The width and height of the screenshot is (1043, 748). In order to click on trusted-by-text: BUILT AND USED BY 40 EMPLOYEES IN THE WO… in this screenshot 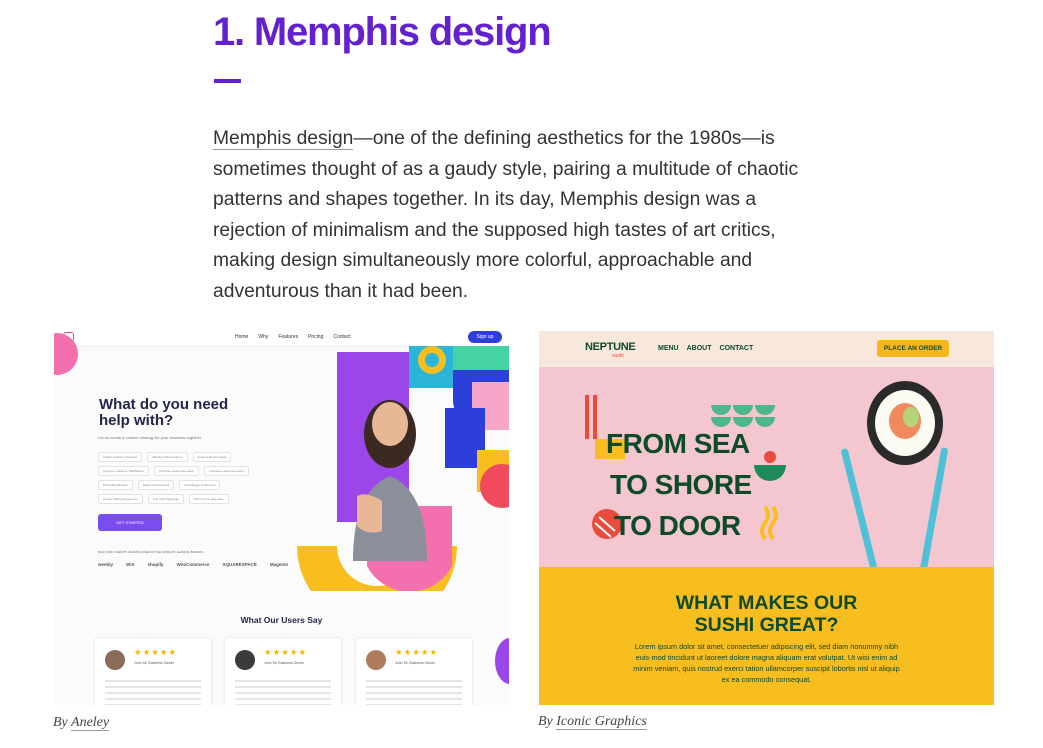, I will do `click(151, 552)`.